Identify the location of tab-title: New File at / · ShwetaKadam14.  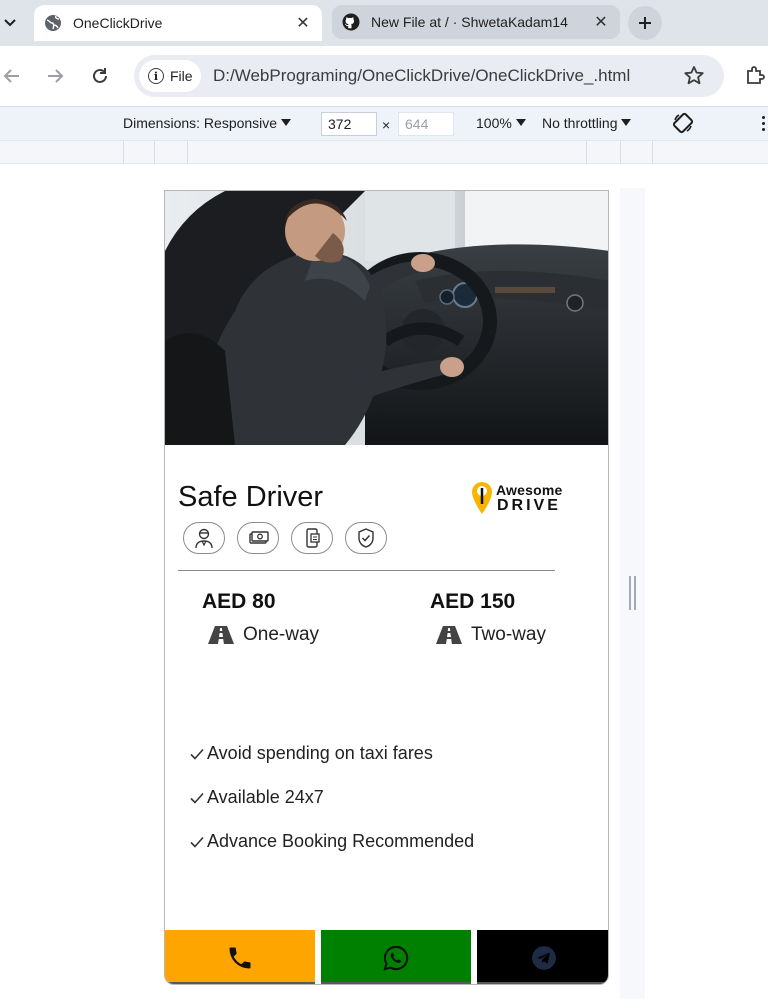
(469, 22).